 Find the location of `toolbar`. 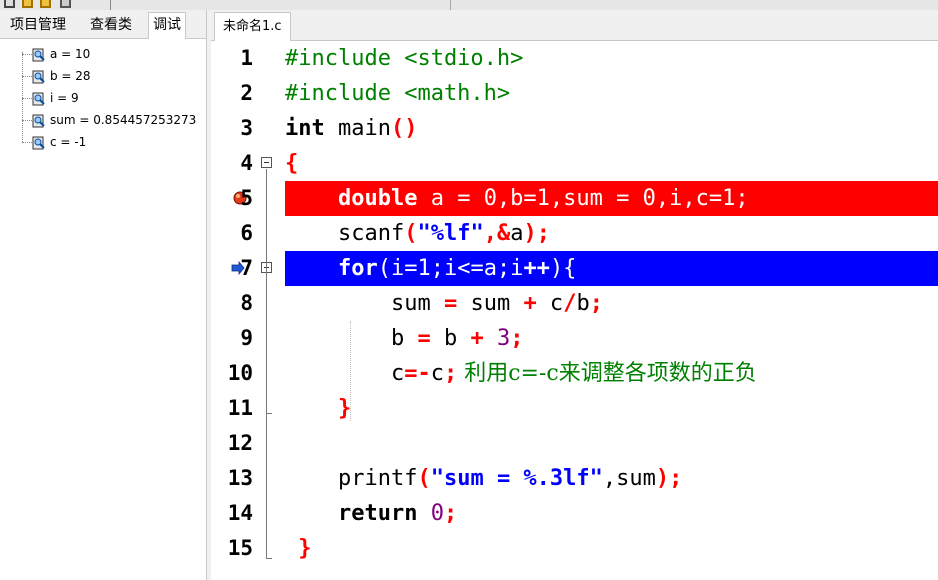

toolbar is located at coordinates (469, 5).